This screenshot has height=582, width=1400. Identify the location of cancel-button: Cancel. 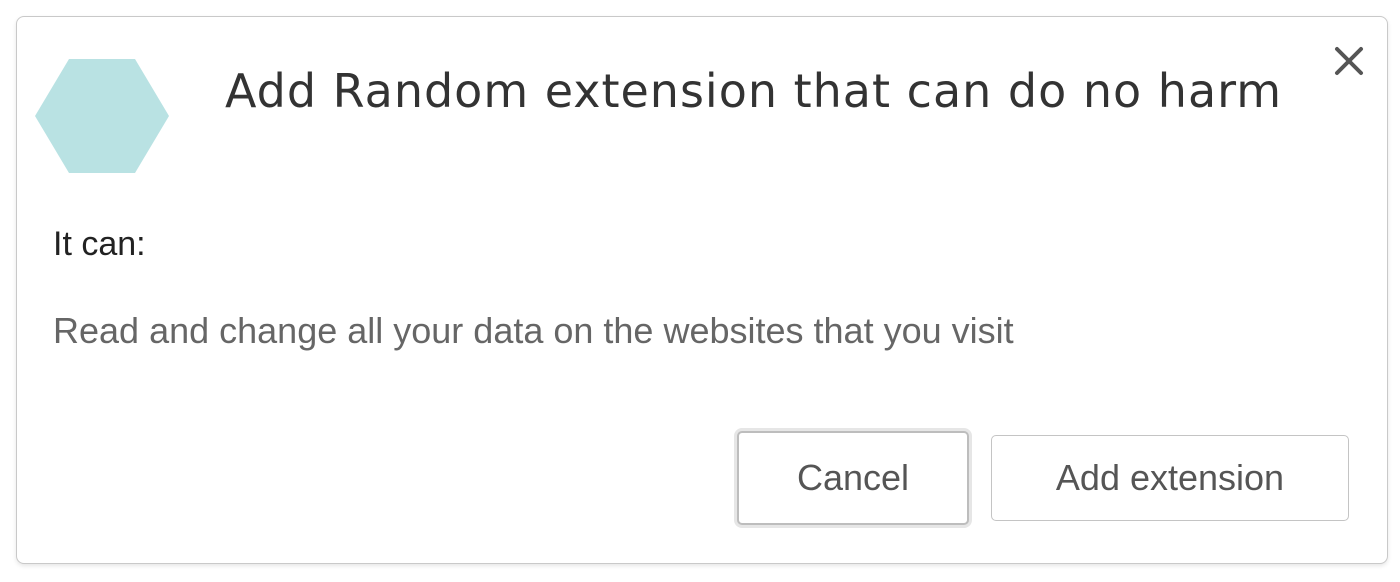
(853, 478).